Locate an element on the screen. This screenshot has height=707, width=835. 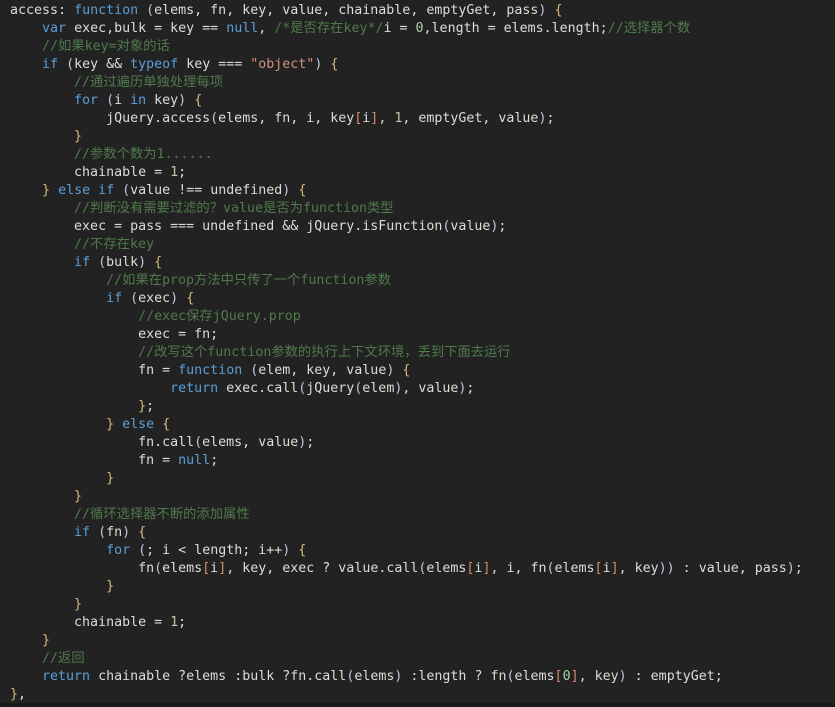
code-token-id: elems, value is located at coordinates (250, 442).